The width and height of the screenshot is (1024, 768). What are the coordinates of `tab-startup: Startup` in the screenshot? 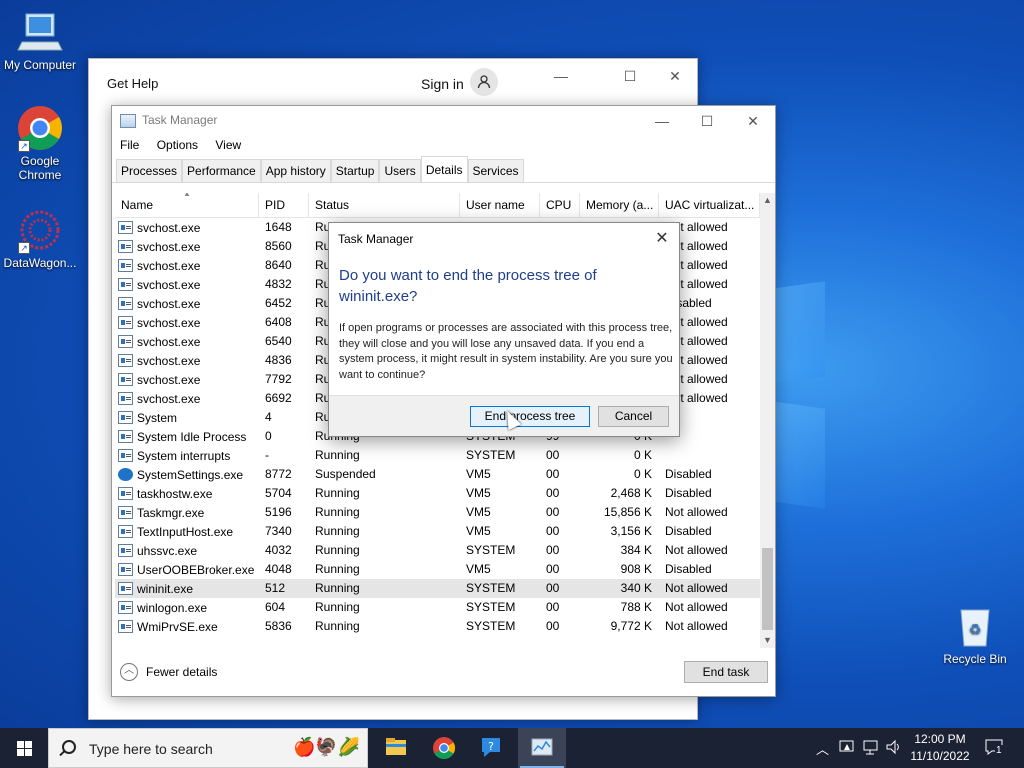 It's located at (355, 170).